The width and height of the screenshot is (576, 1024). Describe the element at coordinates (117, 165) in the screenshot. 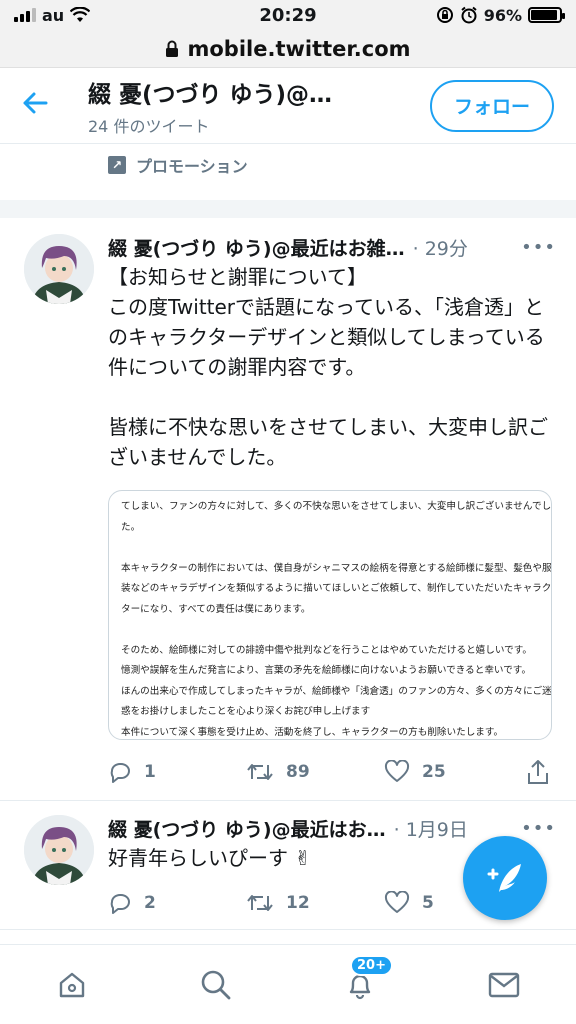

I see `promoted-icon: ↗` at that location.